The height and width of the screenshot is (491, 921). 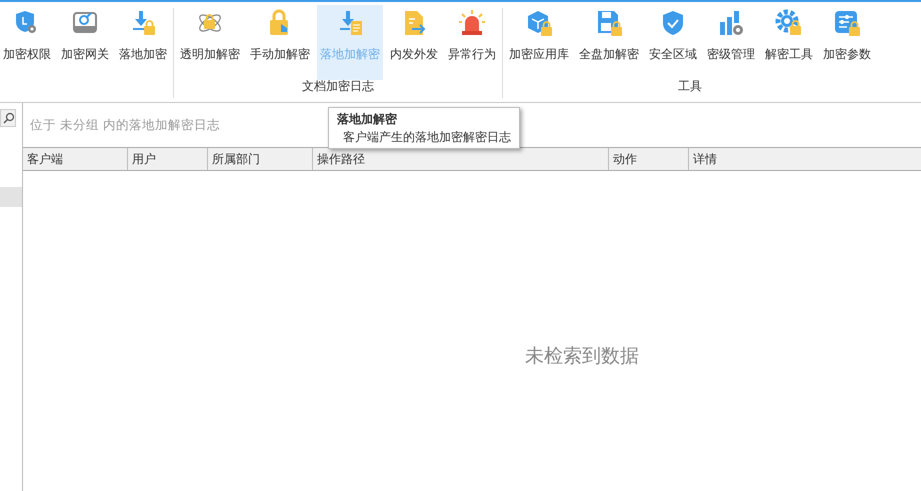 I want to click on ribbon-button: 加密参数, so click(x=847, y=42).